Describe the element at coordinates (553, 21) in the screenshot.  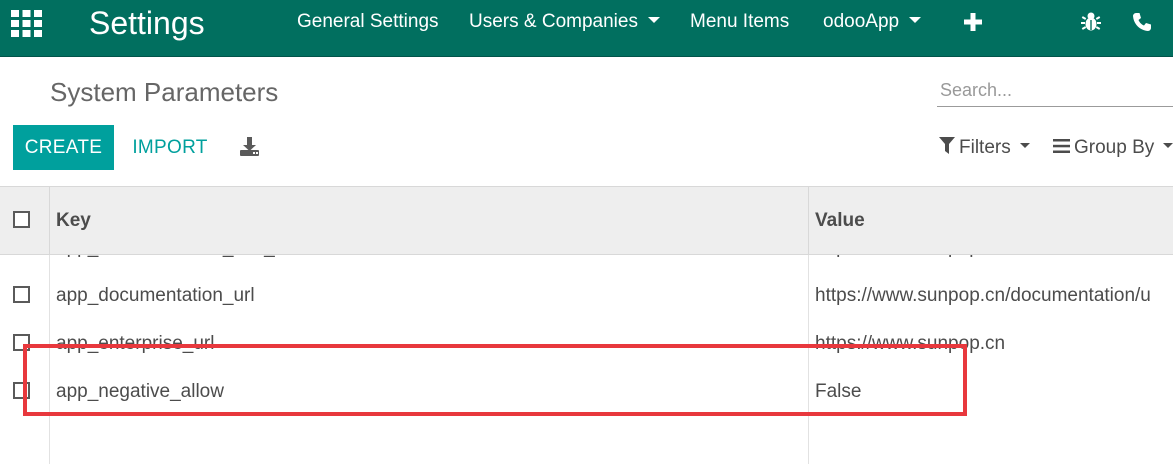
I see `menu-users-companies-label: Users & Companies` at that location.